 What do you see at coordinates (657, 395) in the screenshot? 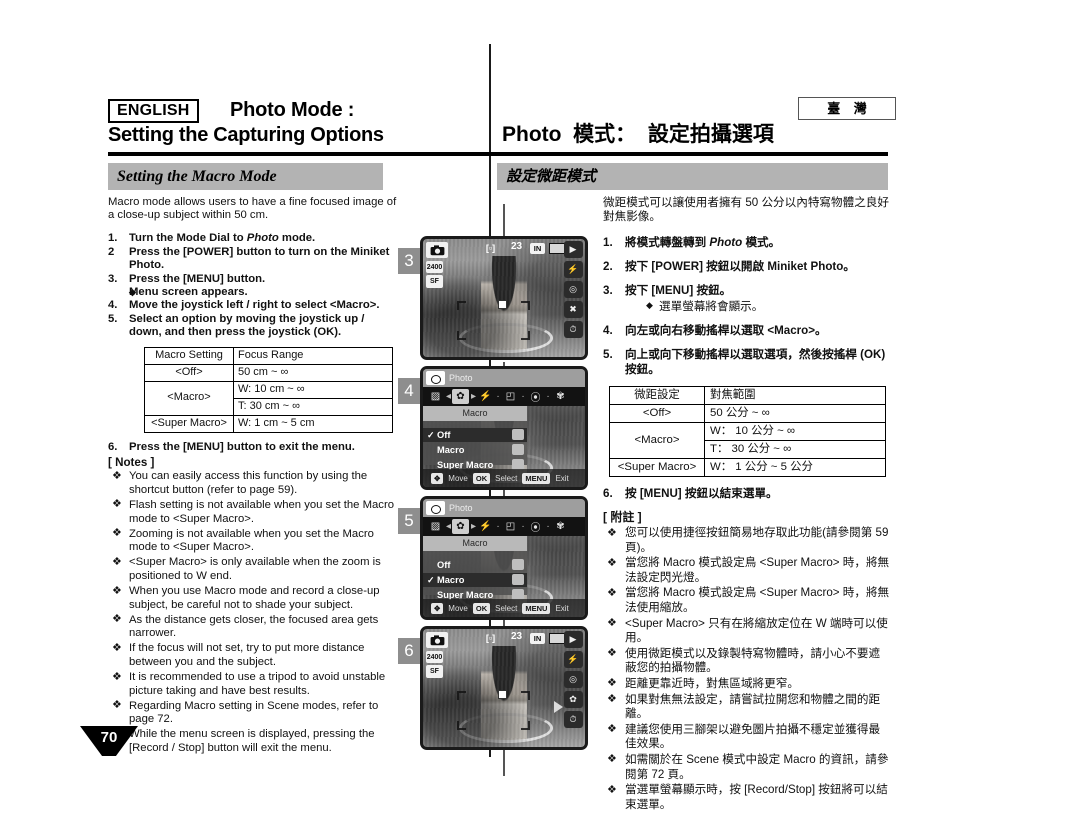
I see `table-header-setting: 微距設定` at bounding box center [657, 395].